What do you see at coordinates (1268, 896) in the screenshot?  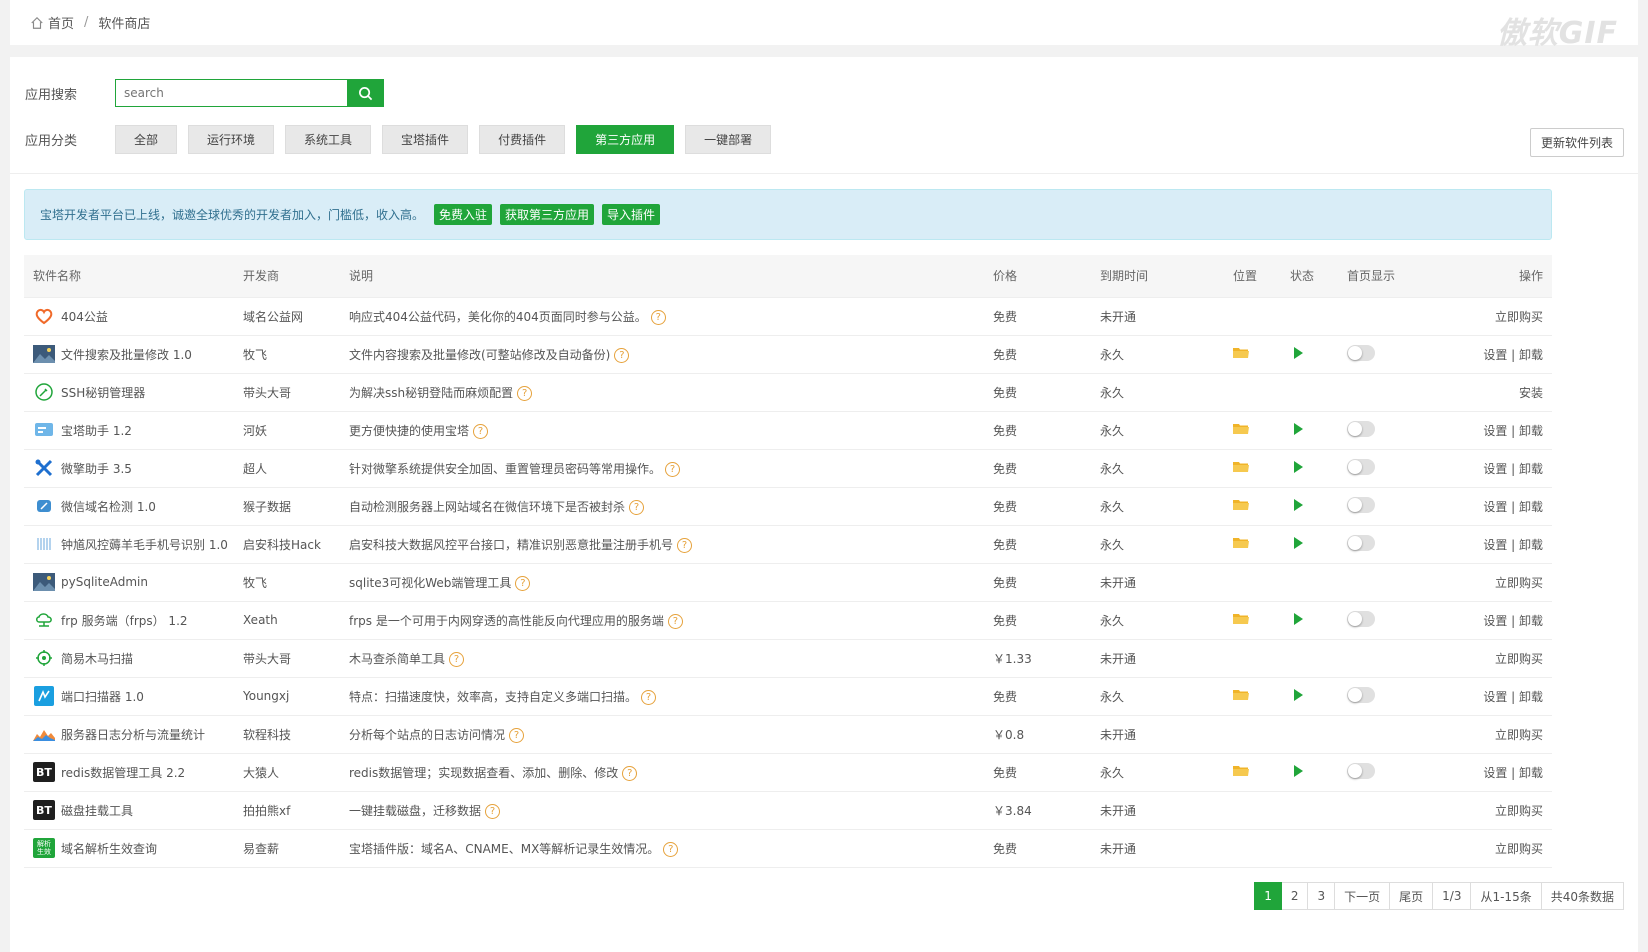 I see `page-number: 1` at bounding box center [1268, 896].